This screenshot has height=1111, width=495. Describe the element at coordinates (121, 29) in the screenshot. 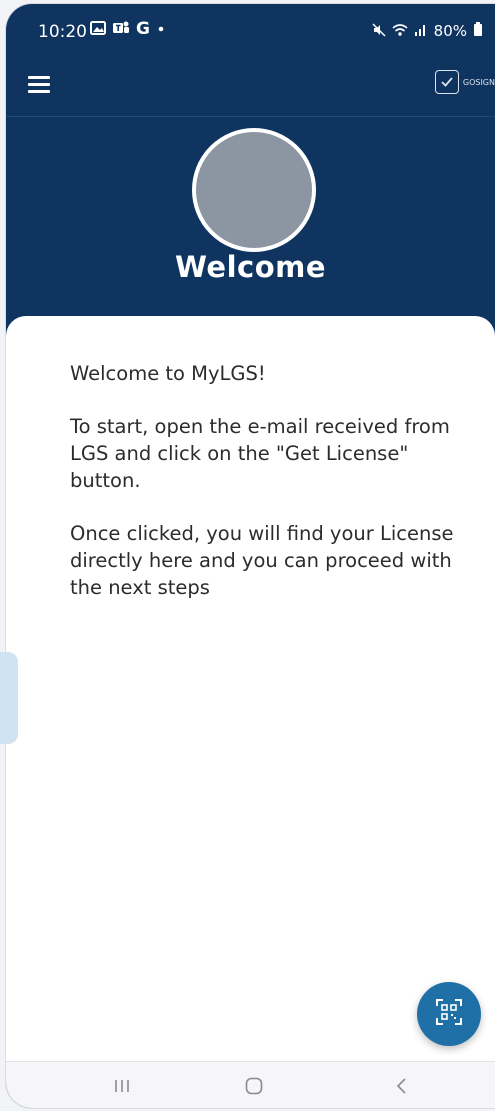

I see `teams-icon` at that location.